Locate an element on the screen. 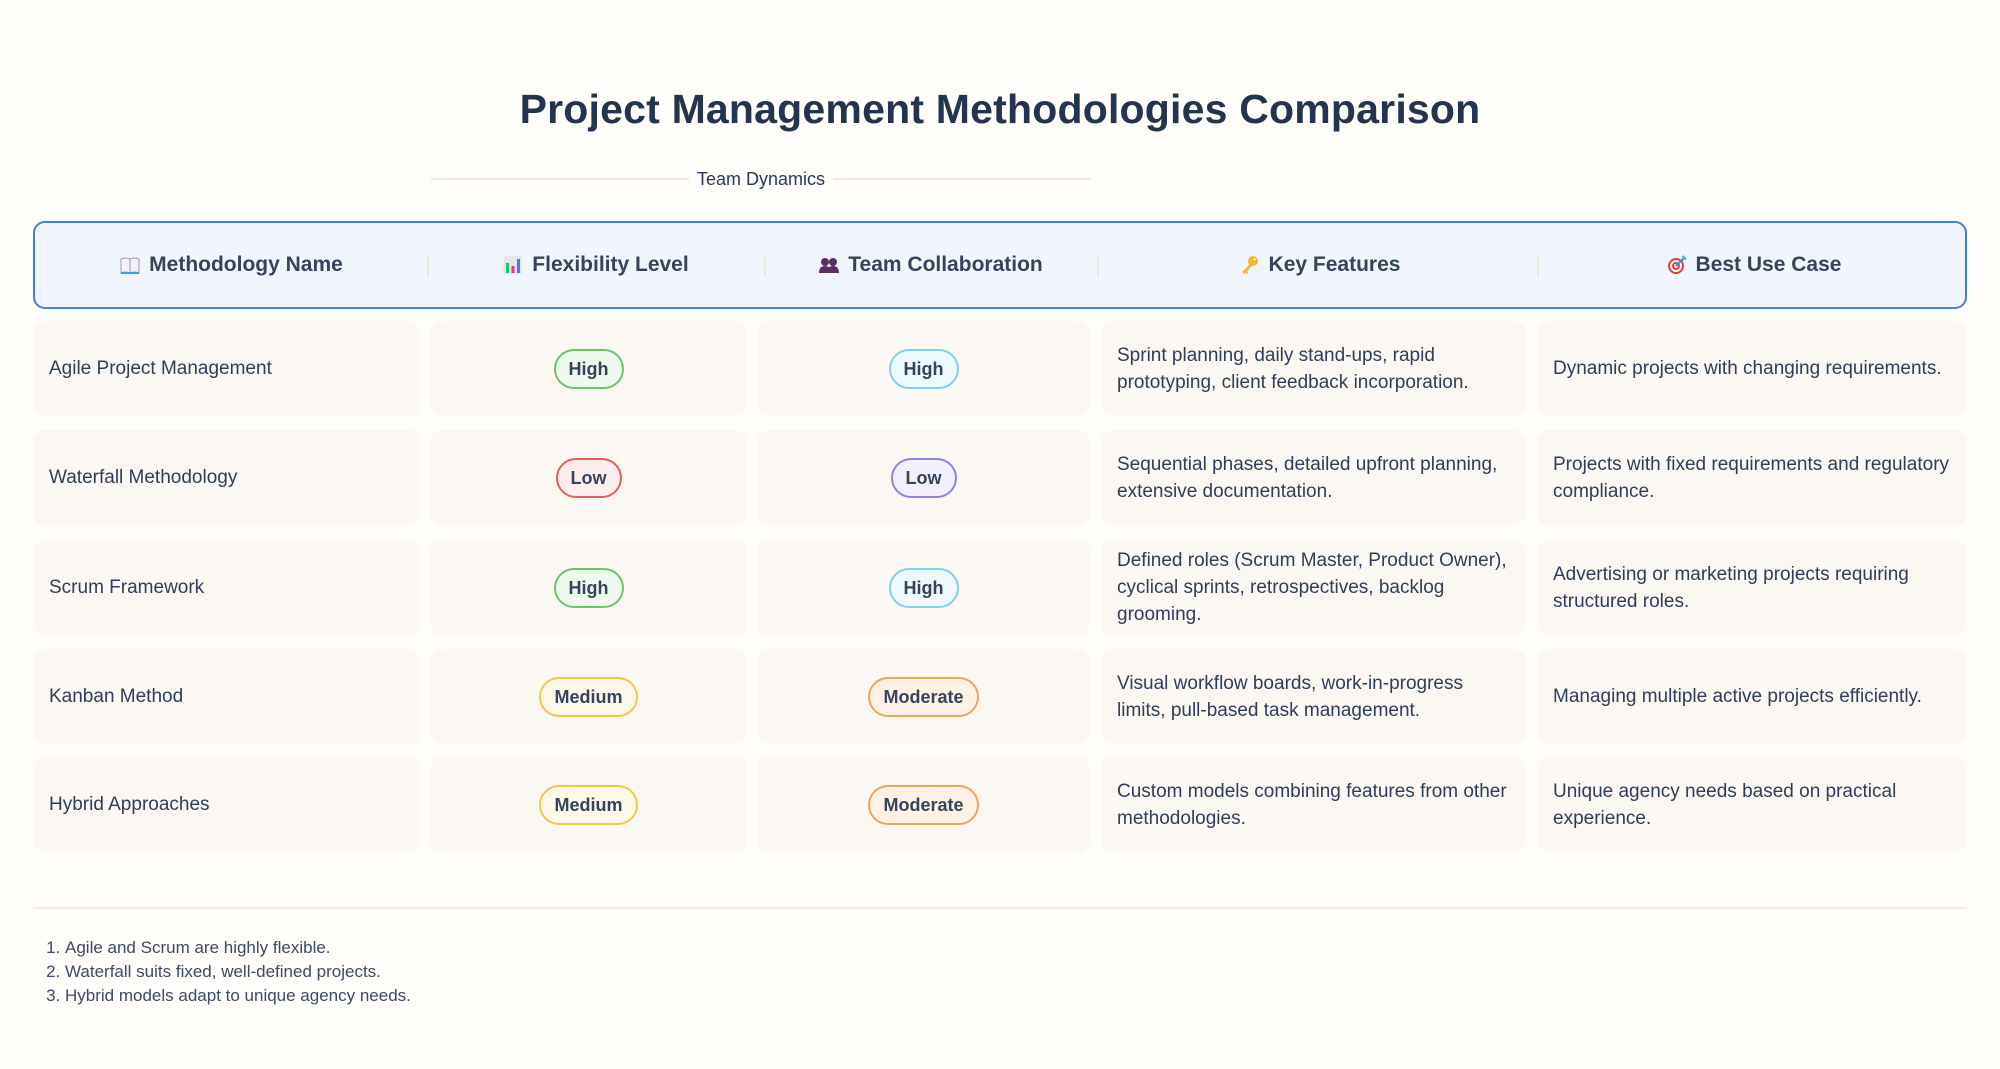 Image resolution: width=2000 pixels, height=1069 pixels. flexibility-cell: Low is located at coordinates (588, 477).